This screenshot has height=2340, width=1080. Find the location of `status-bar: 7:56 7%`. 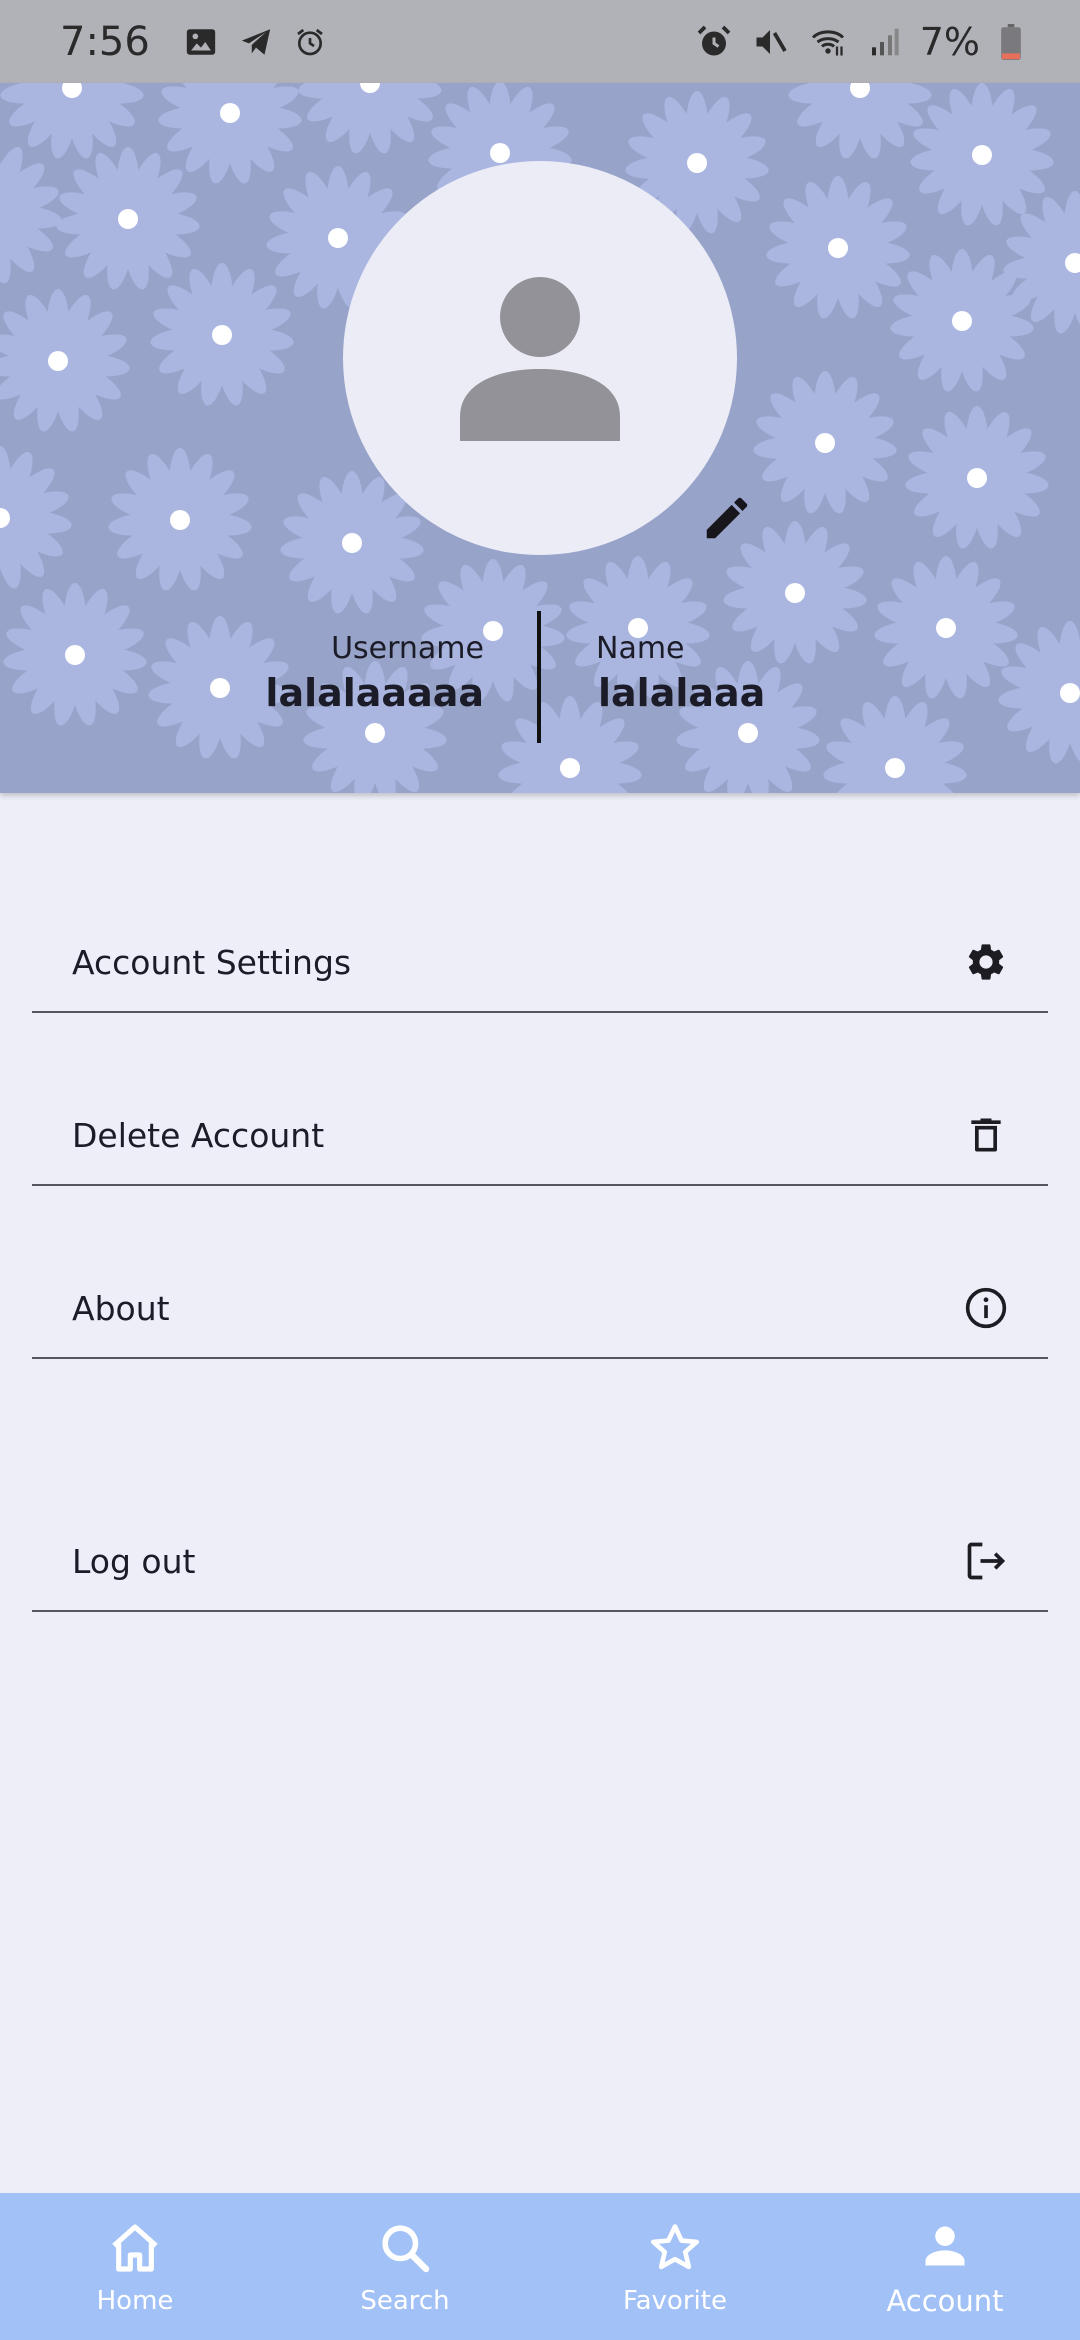

status-bar: 7:56 7% is located at coordinates (540, 41).